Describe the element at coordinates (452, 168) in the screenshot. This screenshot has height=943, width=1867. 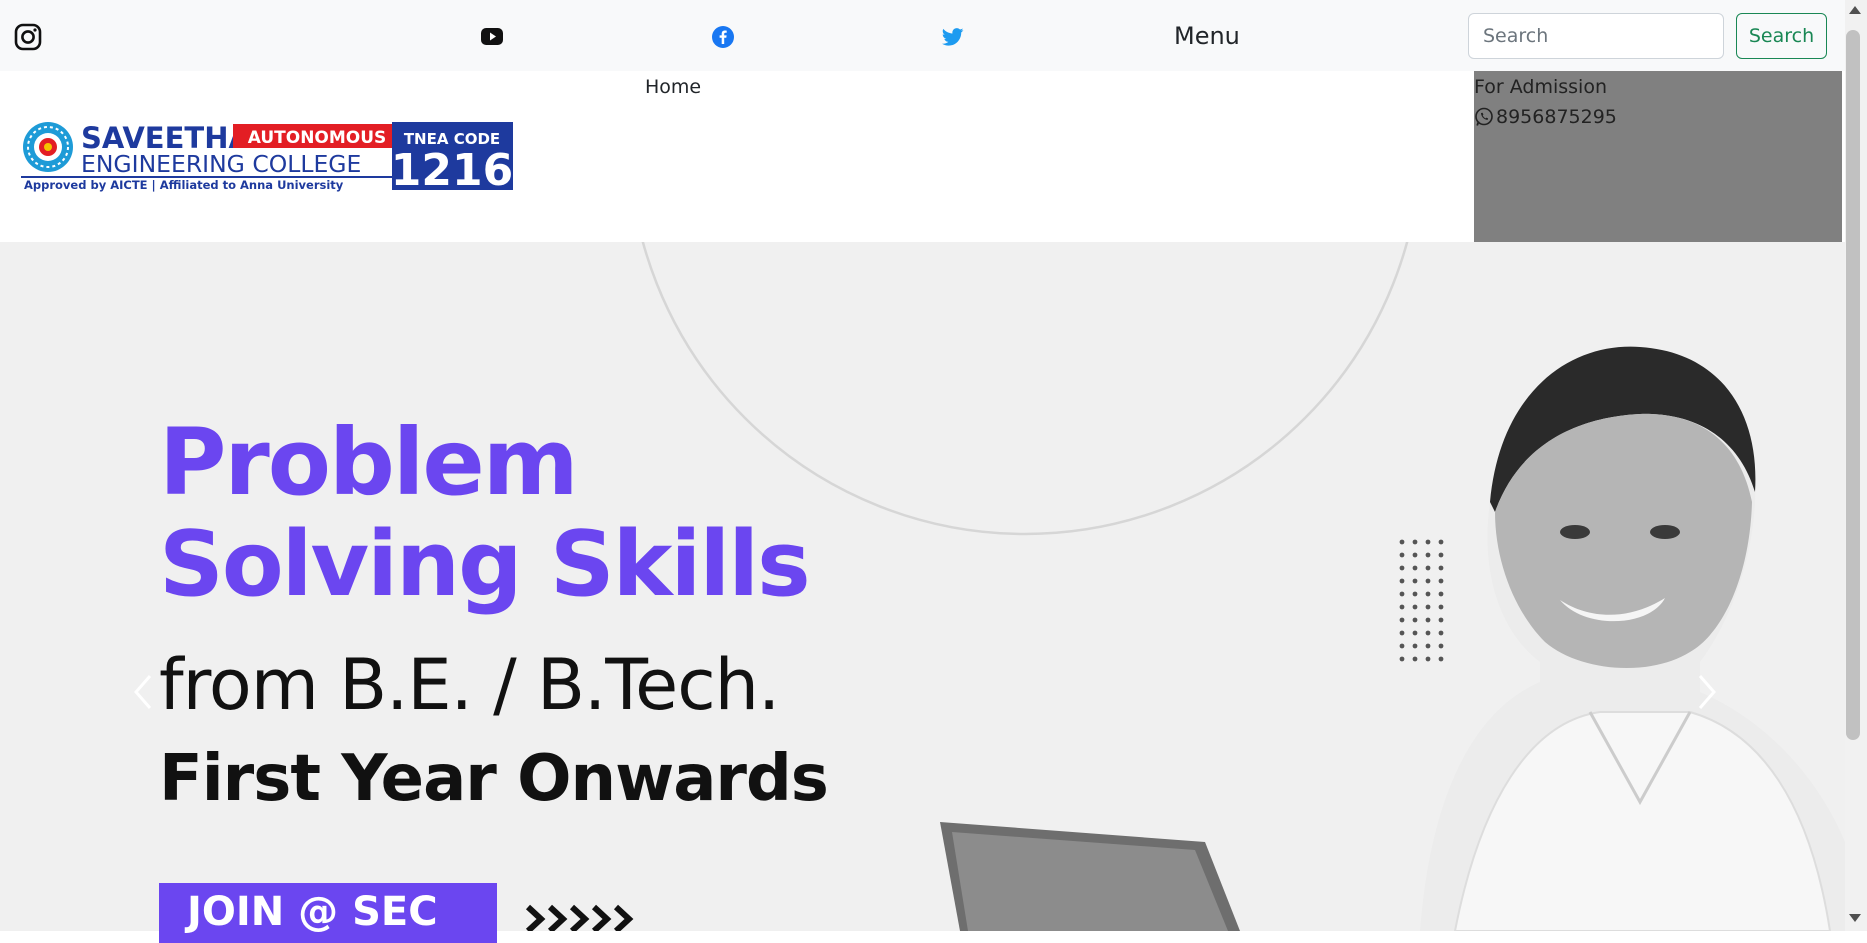
I see `tnea-code-value: 1216` at that location.